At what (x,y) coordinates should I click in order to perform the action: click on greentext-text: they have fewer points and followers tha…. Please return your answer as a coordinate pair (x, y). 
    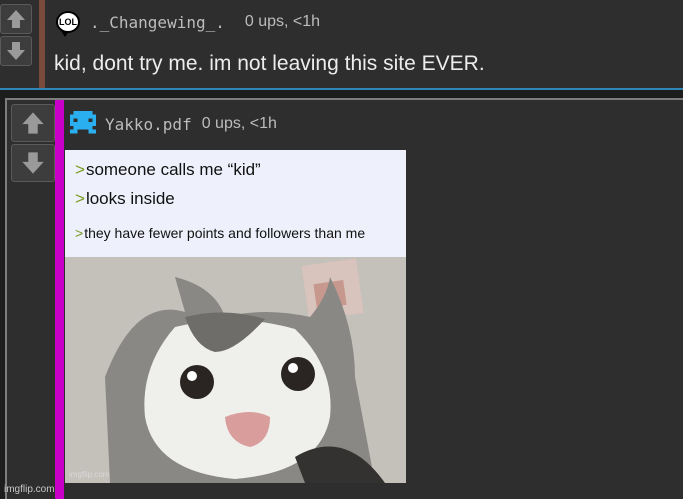
    Looking at the image, I should click on (225, 233).